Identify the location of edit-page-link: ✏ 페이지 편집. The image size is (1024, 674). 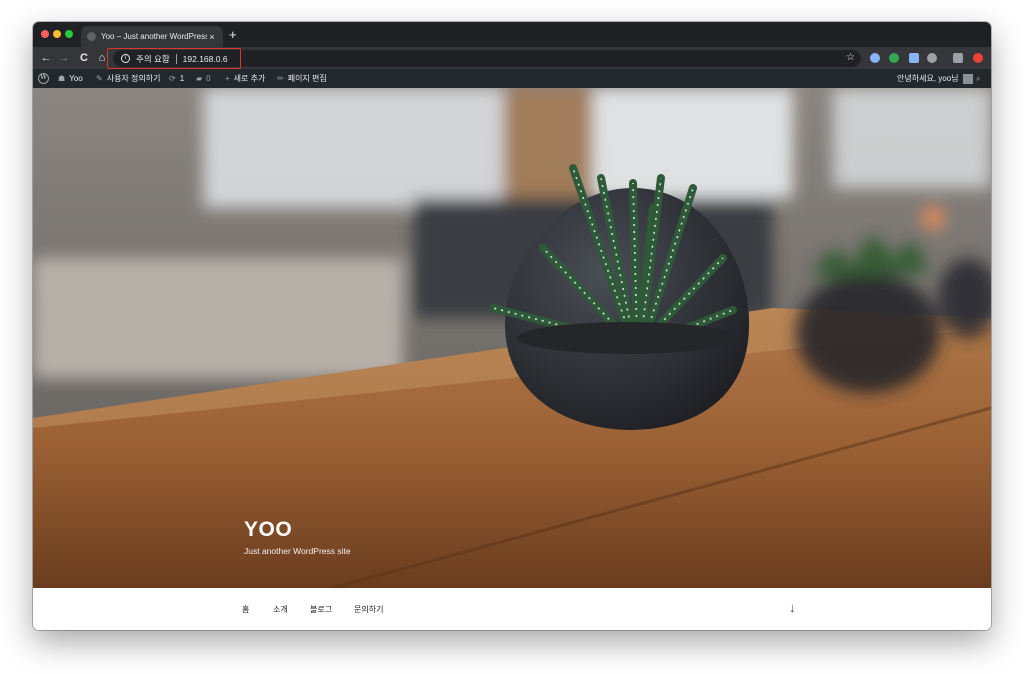
(302, 78).